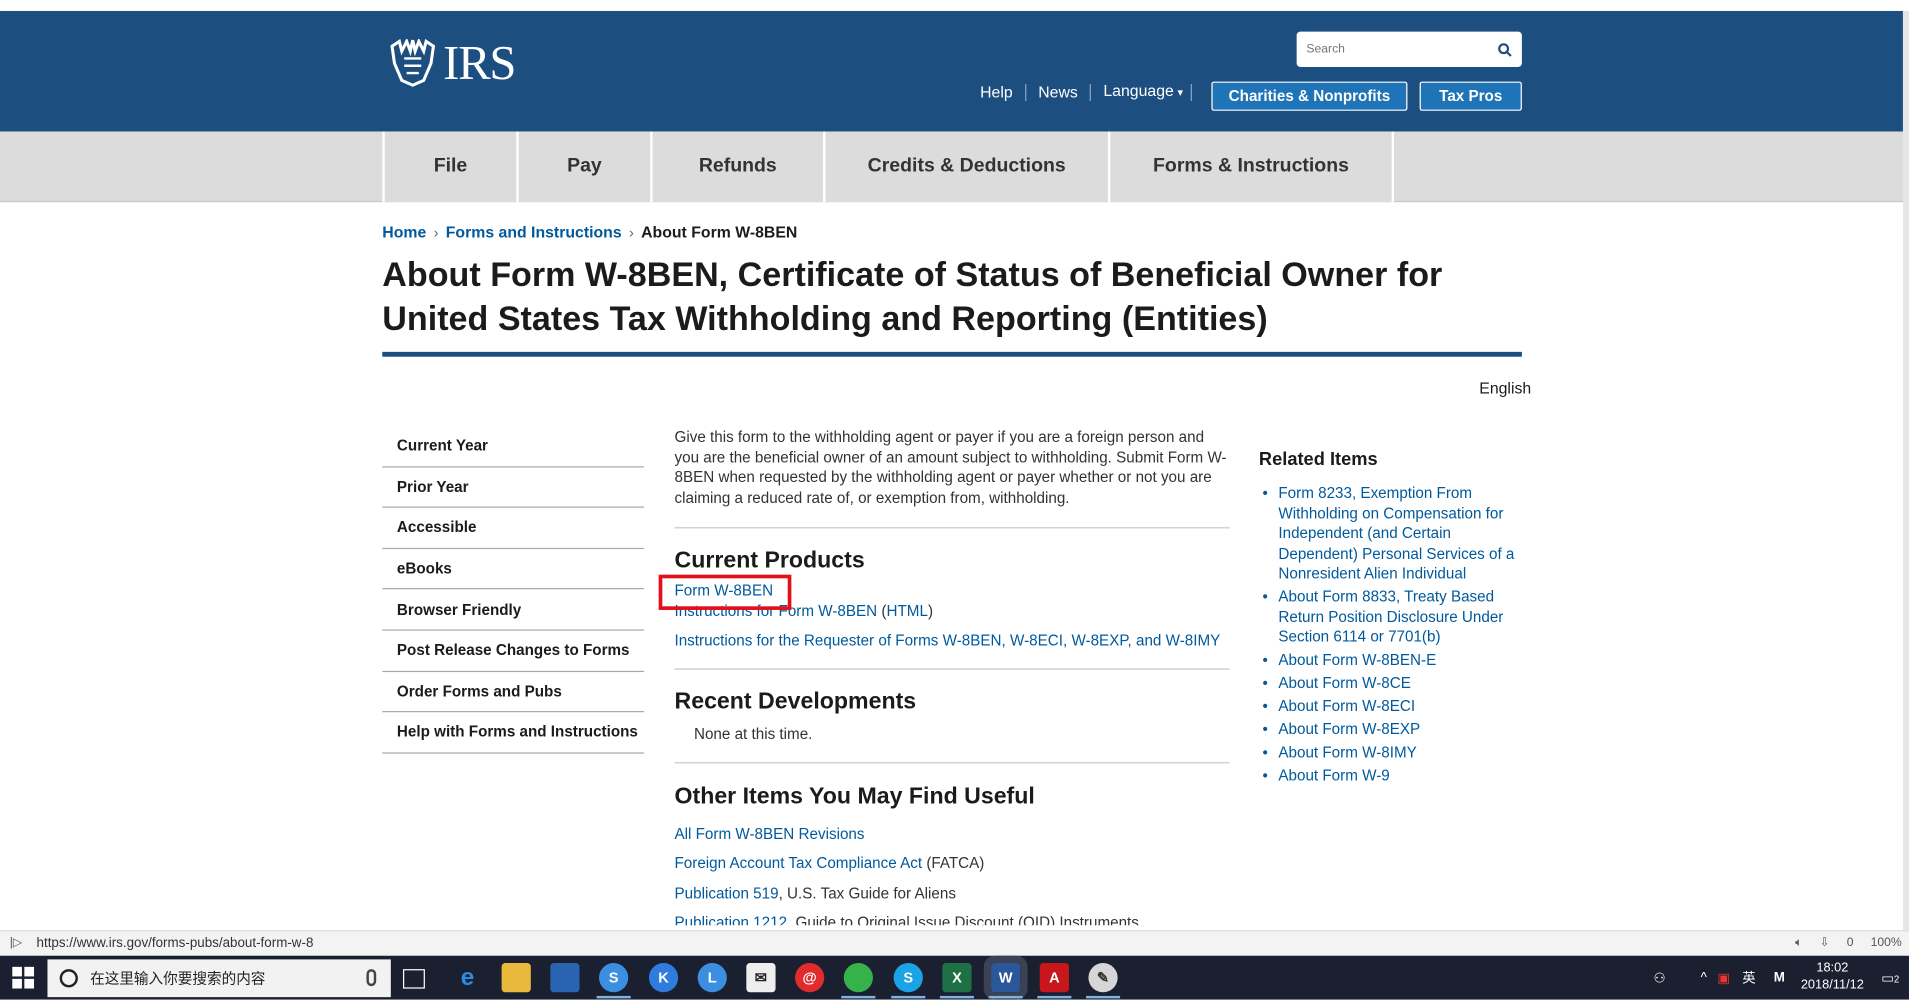 The image size is (1909, 1000). I want to click on acrobat-icon: A, so click(1054, 978).